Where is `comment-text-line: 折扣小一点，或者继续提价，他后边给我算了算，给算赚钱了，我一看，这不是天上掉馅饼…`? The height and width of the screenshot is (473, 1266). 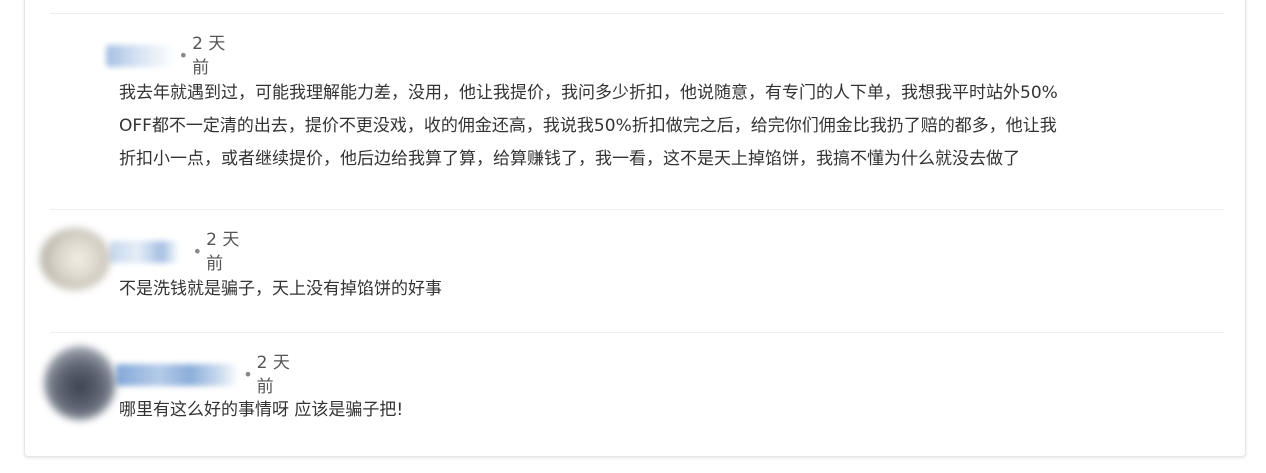
comment-text-line: 折扣小一点，或者继续提价，他后边给我算了算，给算赚钱了，我一看，这不是天上掉馅饼… is located at coordinates (569, 159).